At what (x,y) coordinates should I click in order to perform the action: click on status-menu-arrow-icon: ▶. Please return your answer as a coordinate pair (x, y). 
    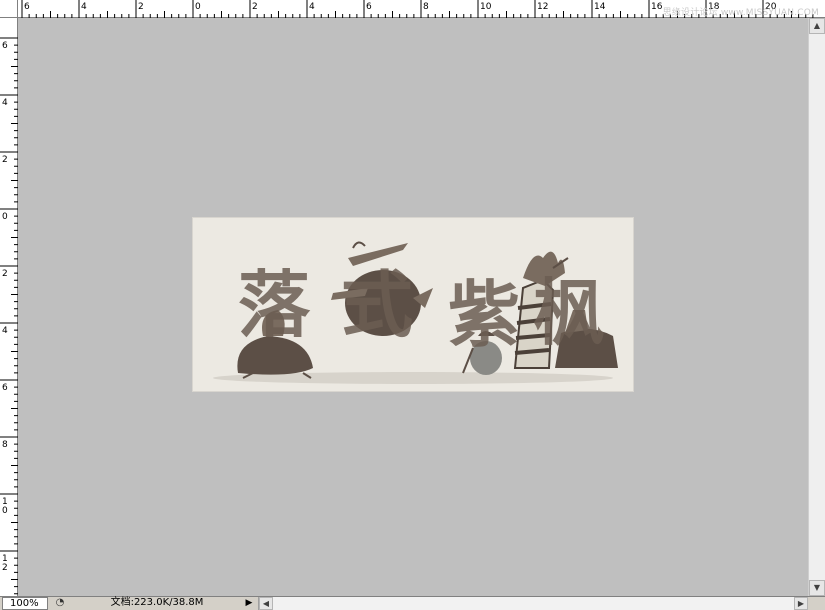
    Looking at the image, I should click on (249, 603).